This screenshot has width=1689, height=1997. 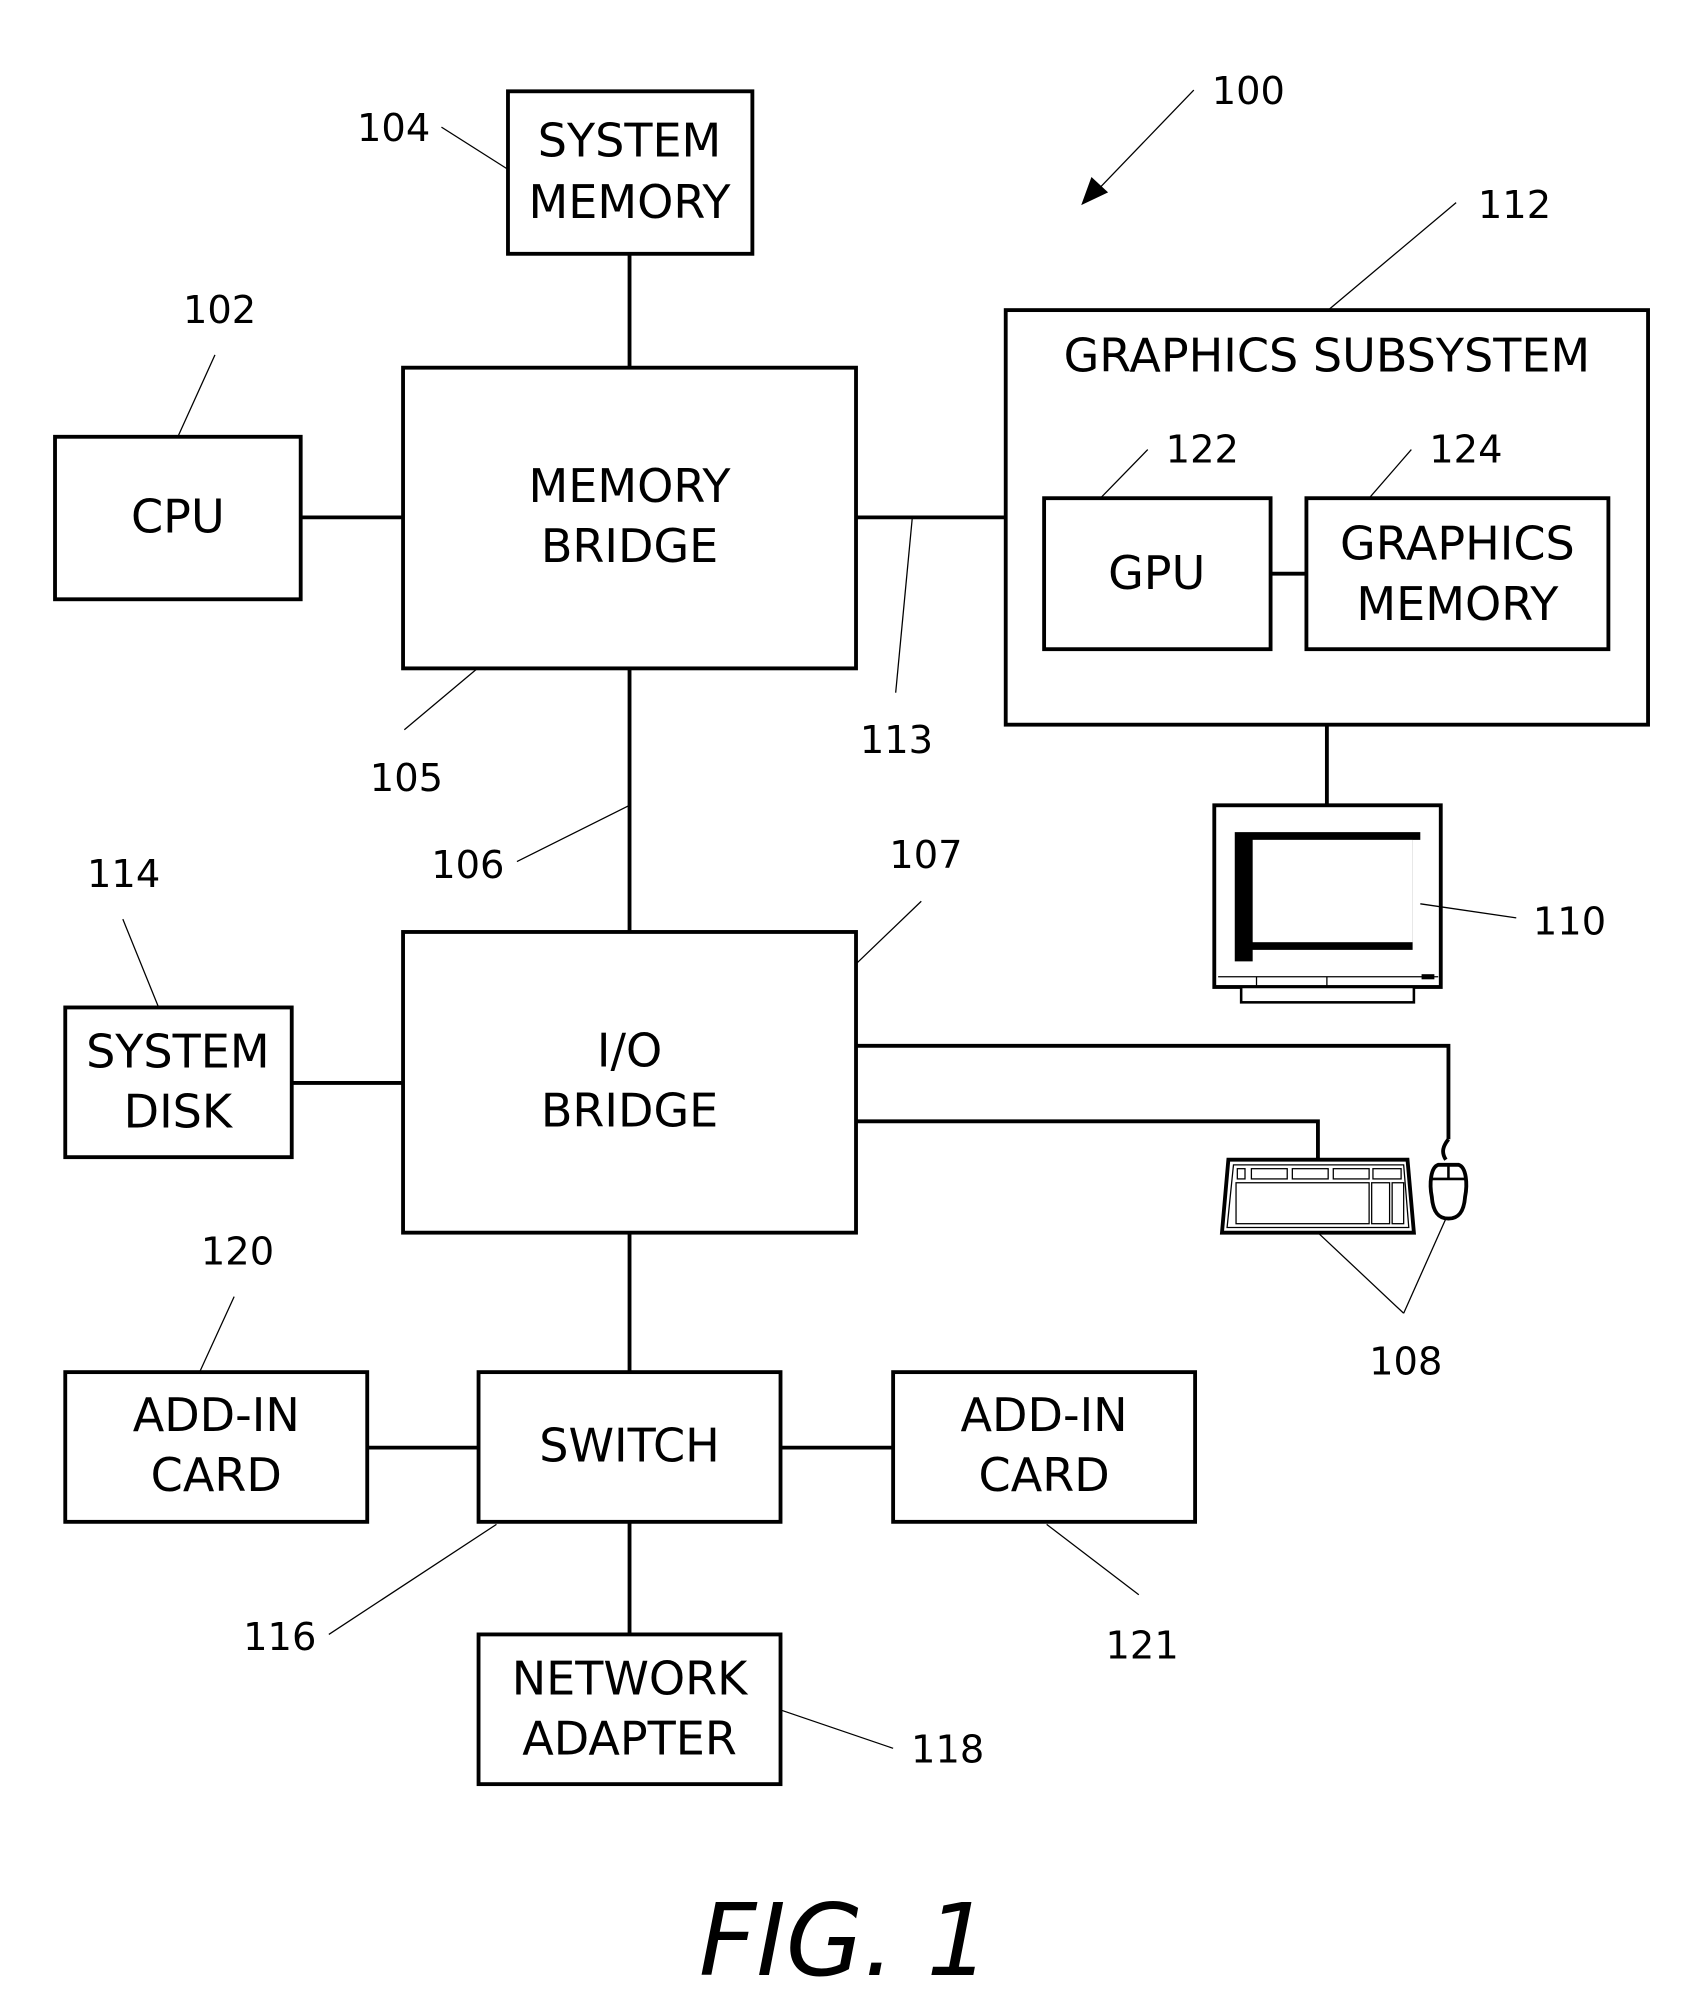 I want to click on ref-label-100: 100, so click(x=1248, y=91).